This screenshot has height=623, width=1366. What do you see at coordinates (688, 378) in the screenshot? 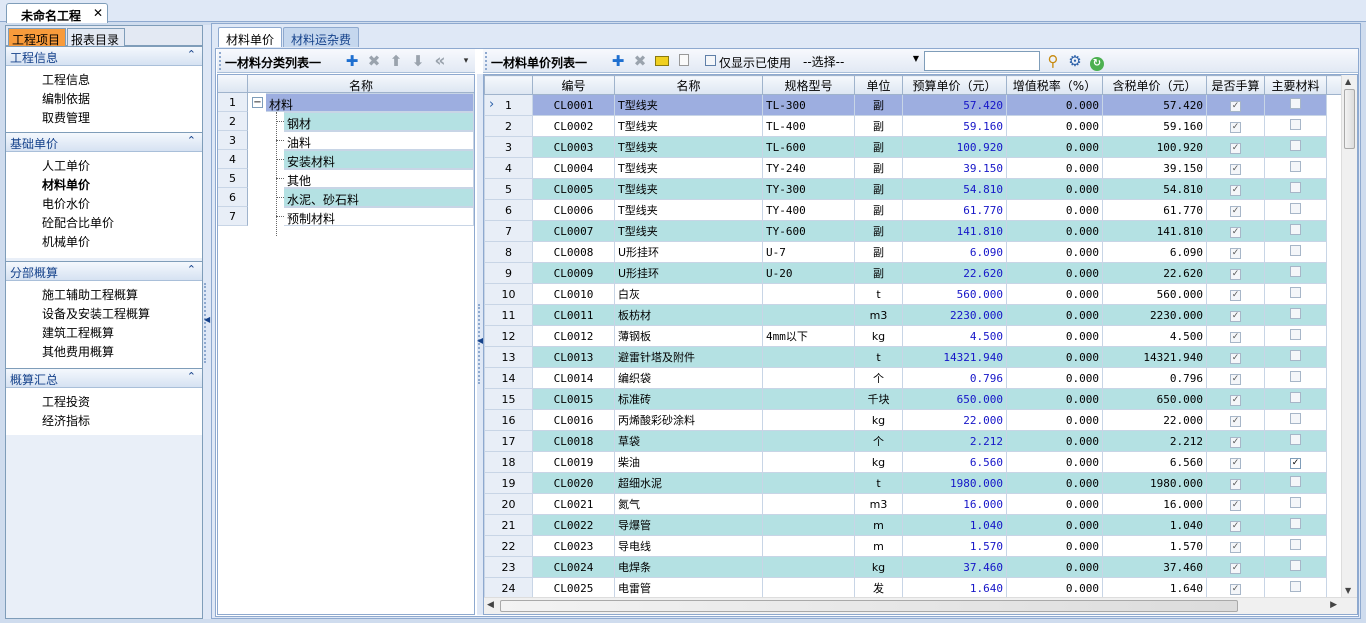
I see `material-name: 编织袋` at bounding box center [688, 378].